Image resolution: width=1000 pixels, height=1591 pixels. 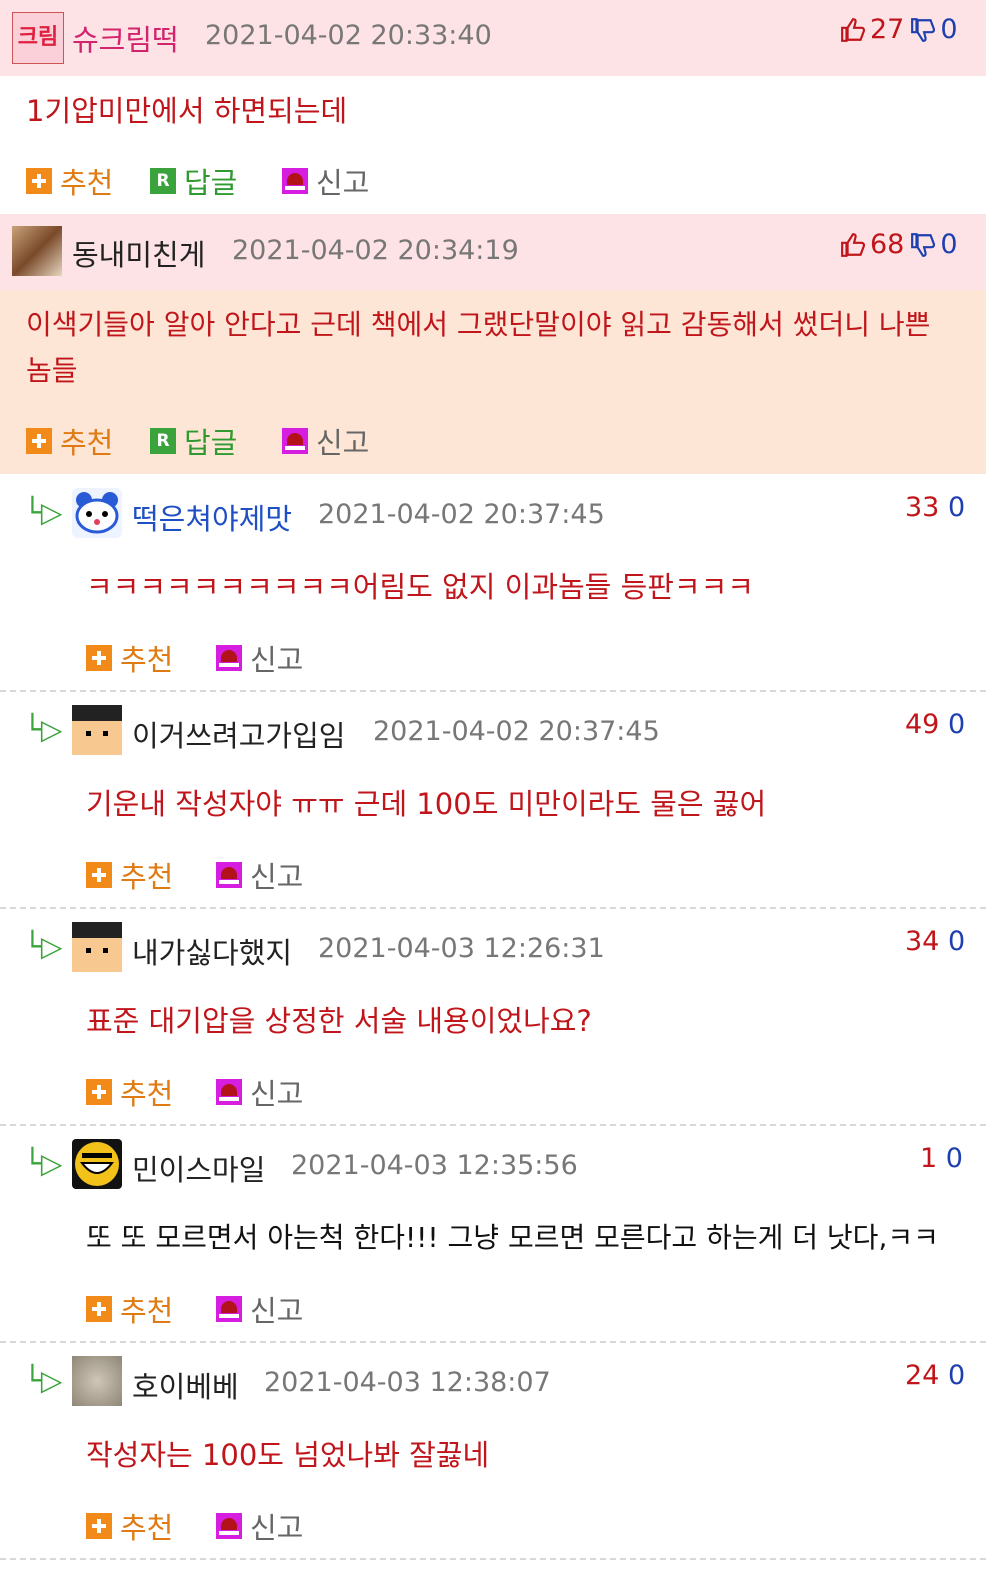 What do you see at coordinates (339, 1021) in the screenshot?
I see `reply-text: 표준 대기압을 상정한 서술 내용이었나요?` at bounding box center [339, 1021].